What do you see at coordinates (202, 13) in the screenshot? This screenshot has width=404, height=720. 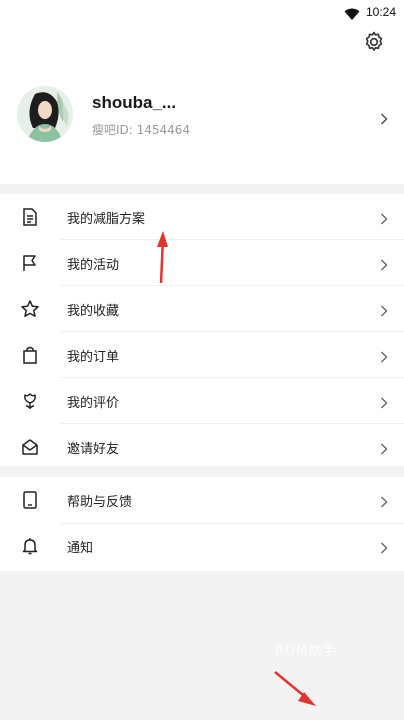 I see `status-bar: 10:24` at bounding box center [202, 13].